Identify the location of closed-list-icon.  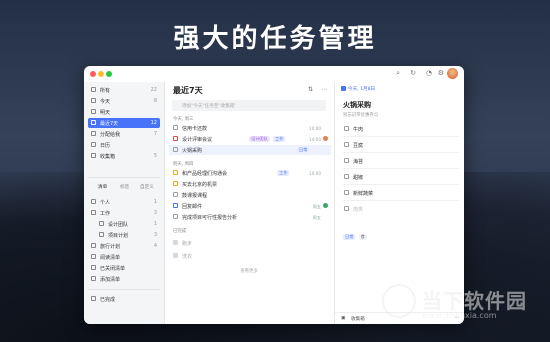
(93, 267).